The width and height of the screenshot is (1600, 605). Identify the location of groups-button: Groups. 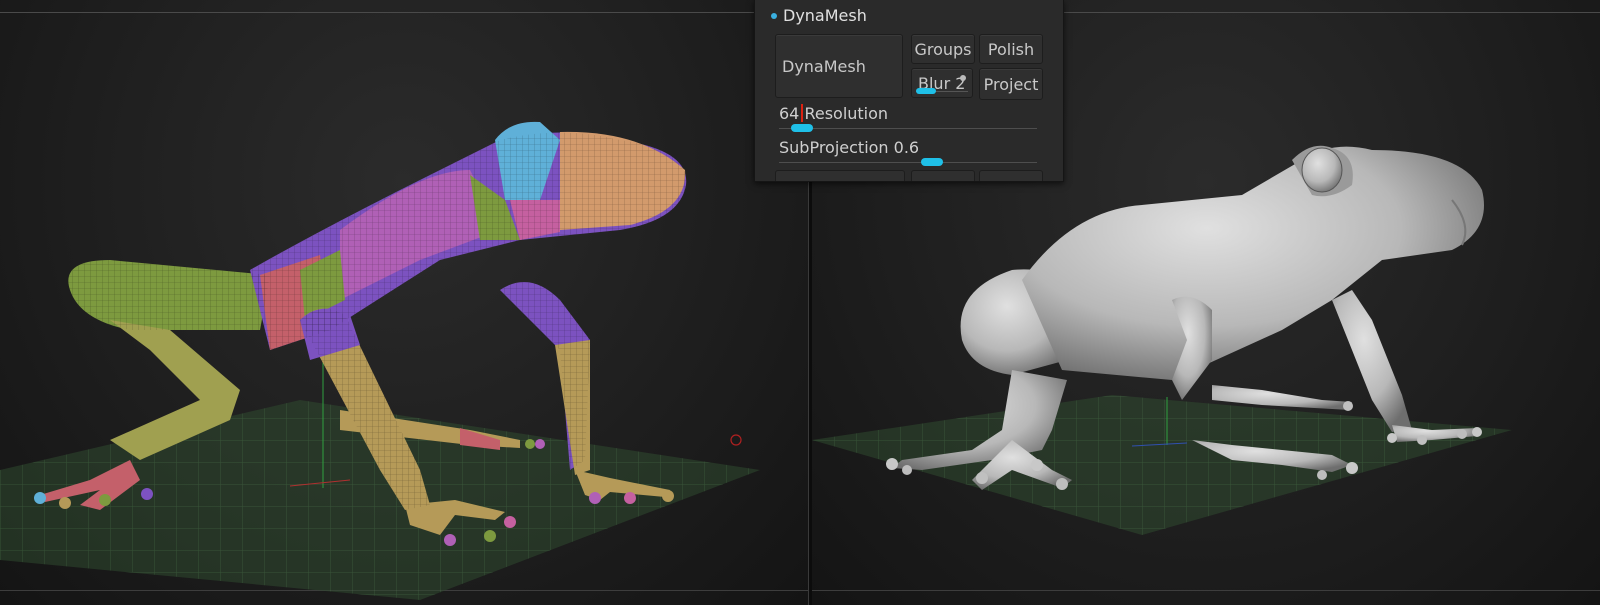
(943, 49).